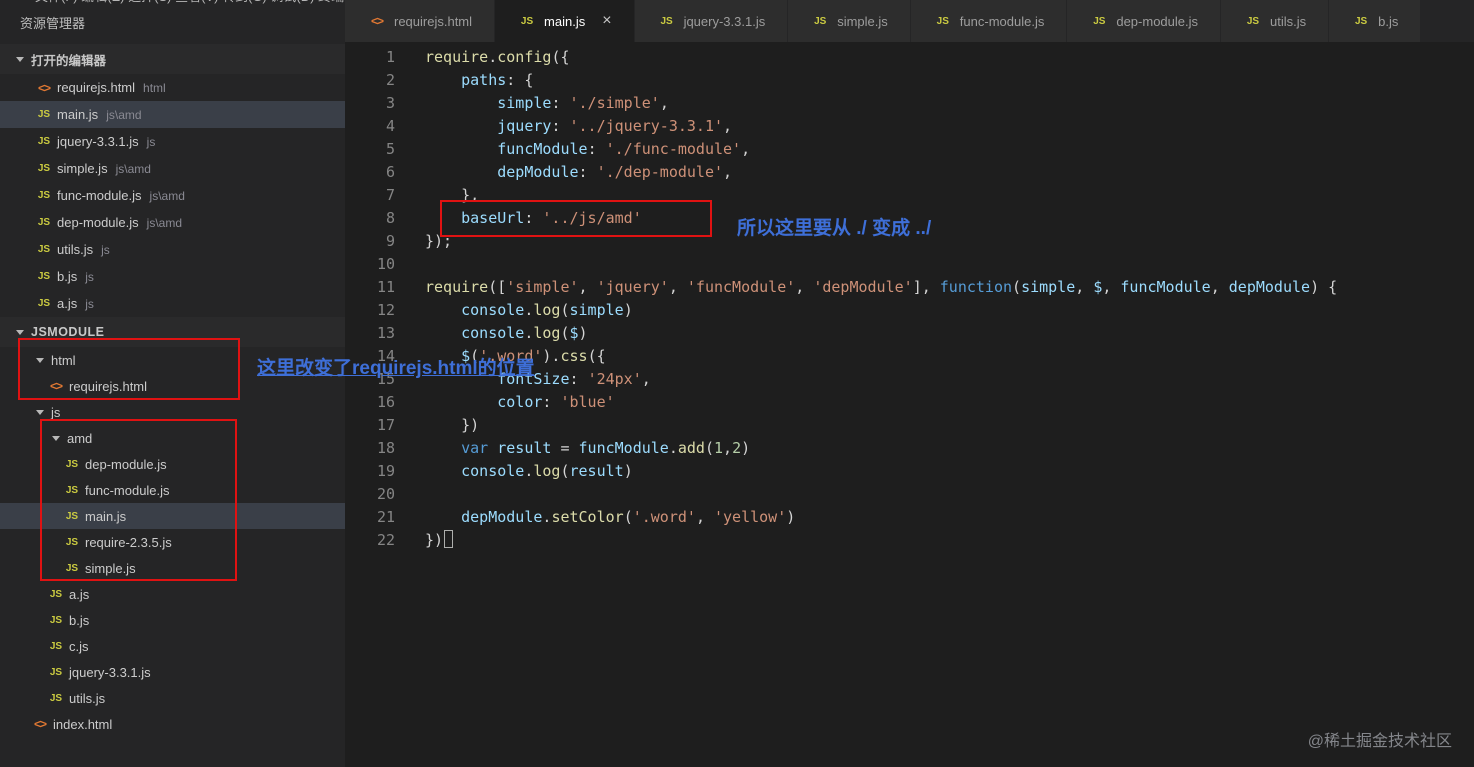 The height and width of the screenshot is (767, 1474). I want to click on code-text: });, so click(439, 241).